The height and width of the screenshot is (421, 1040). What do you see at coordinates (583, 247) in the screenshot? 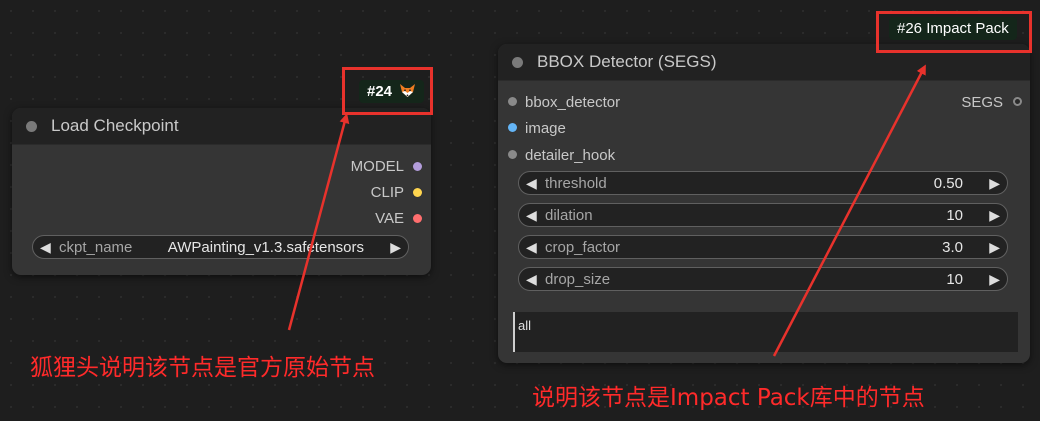
I see `widget-label: crop_factor` at bounding box center [583, 247].